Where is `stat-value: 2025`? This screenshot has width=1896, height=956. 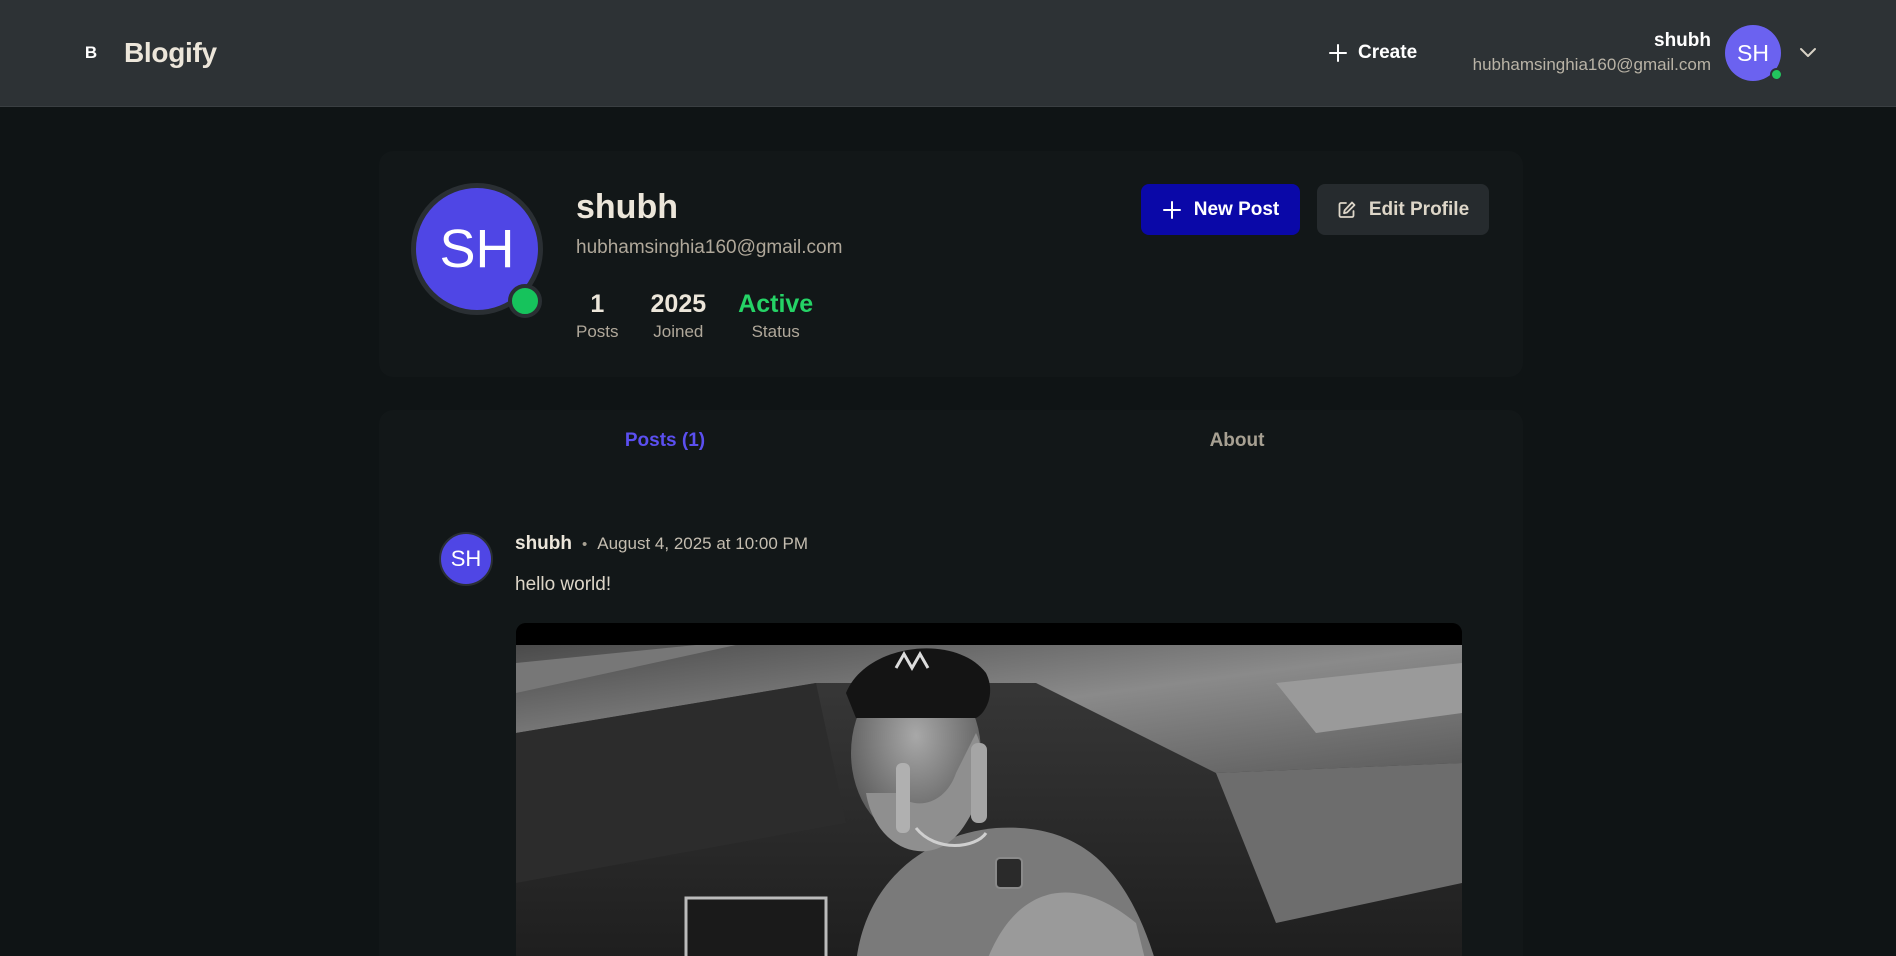
stat-value: 2025 is located at coordinates (678, 304).